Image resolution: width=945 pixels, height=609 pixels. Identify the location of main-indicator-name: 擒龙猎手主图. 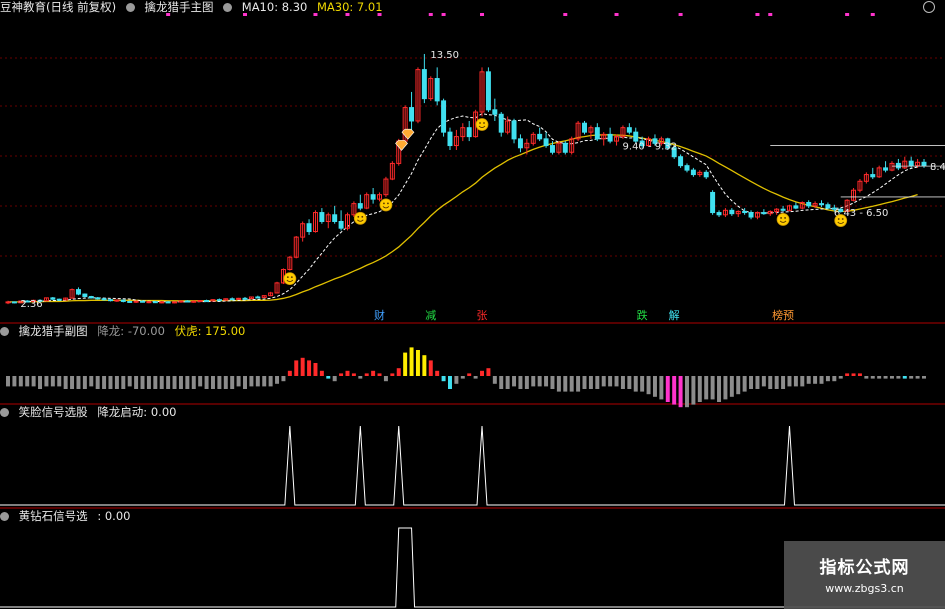
(178, 7).